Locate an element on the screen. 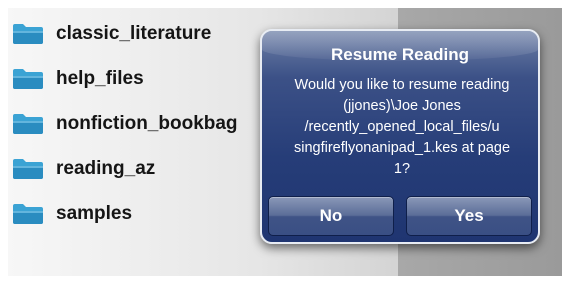 The image size is (569, 284). folder-item-reading-az: reading_az is located at coordinates (83, 169).